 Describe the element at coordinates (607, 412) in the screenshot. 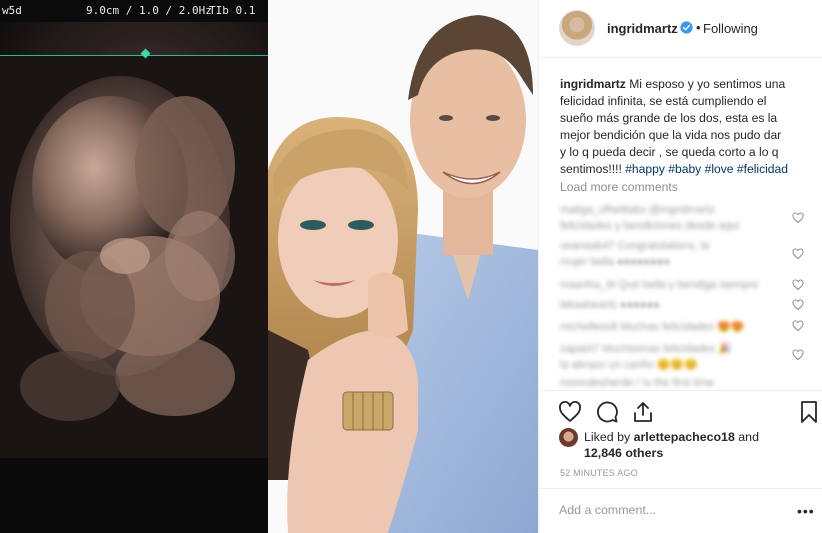

I see `comment-bubble-icon` at that location.